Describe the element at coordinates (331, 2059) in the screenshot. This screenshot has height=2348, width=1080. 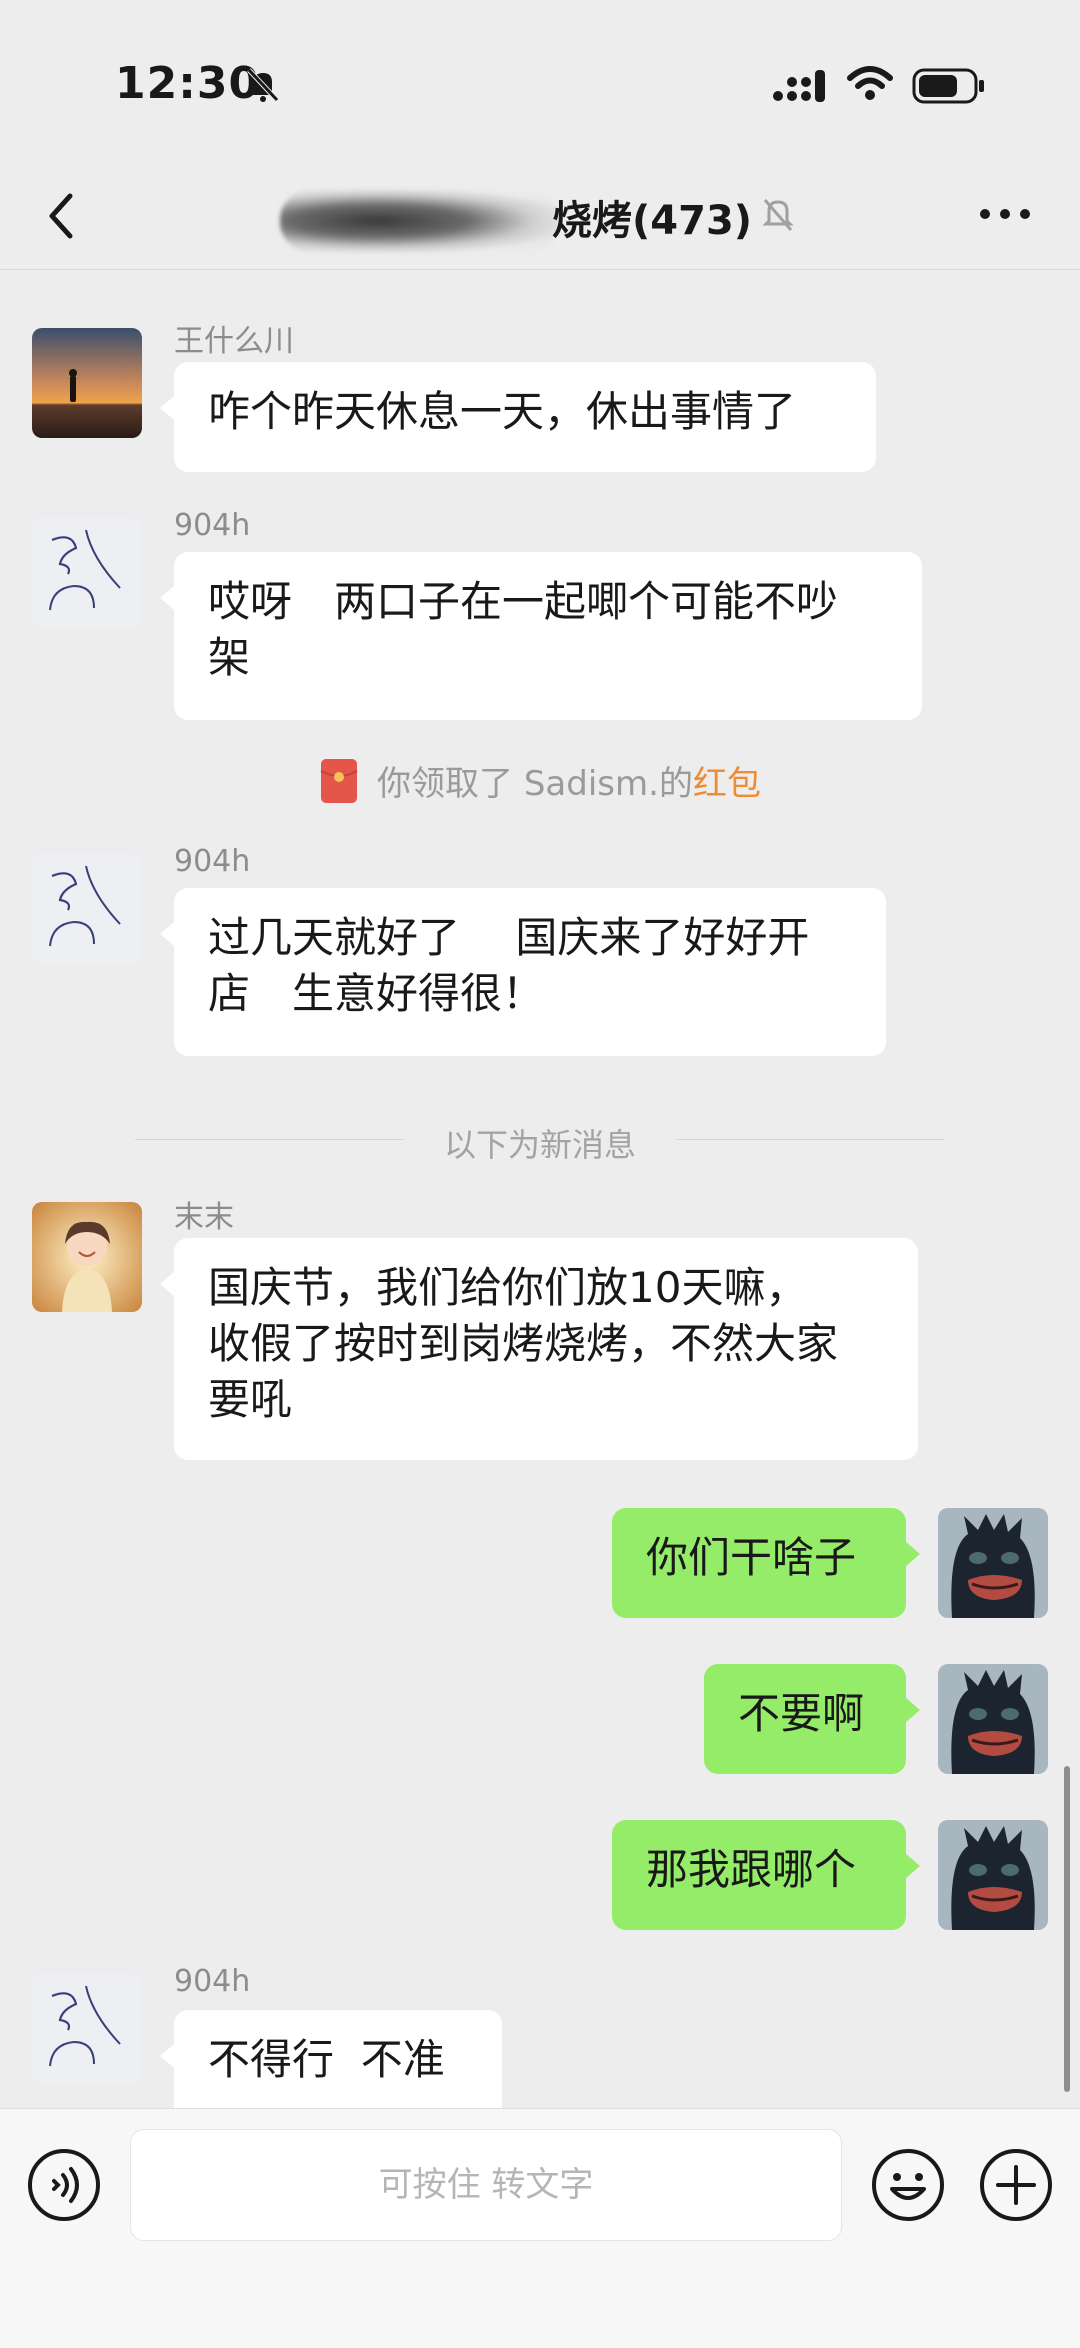
I see `message-bubble: 不得行 不准` at that location.